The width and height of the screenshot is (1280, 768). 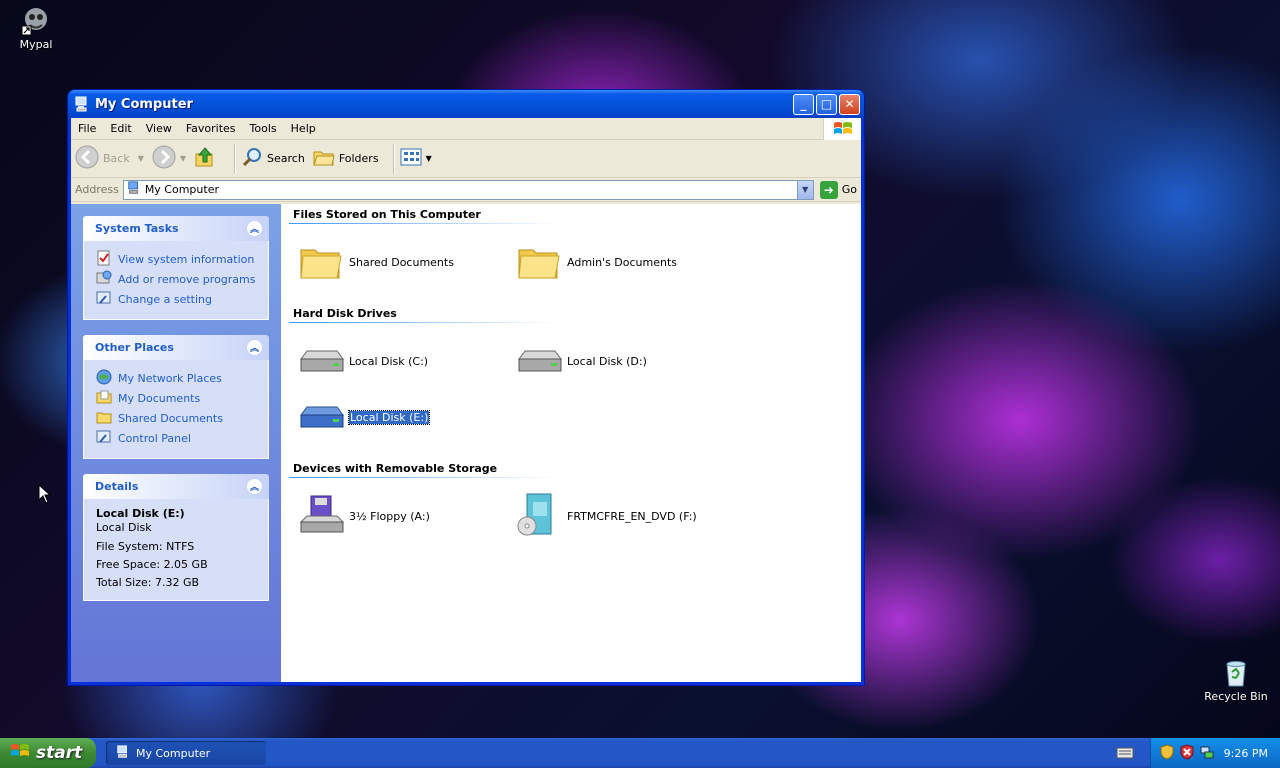 I want to click on details-type: Local Disk, so click(x=124, y=527).